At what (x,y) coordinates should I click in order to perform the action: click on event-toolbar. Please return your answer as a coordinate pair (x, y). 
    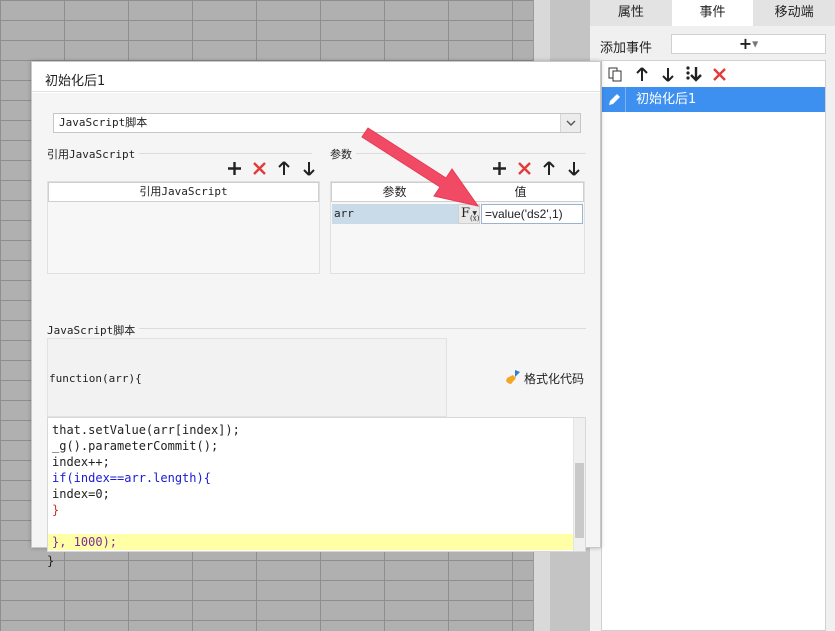
    Looking at the image, I should click on (713, 74).